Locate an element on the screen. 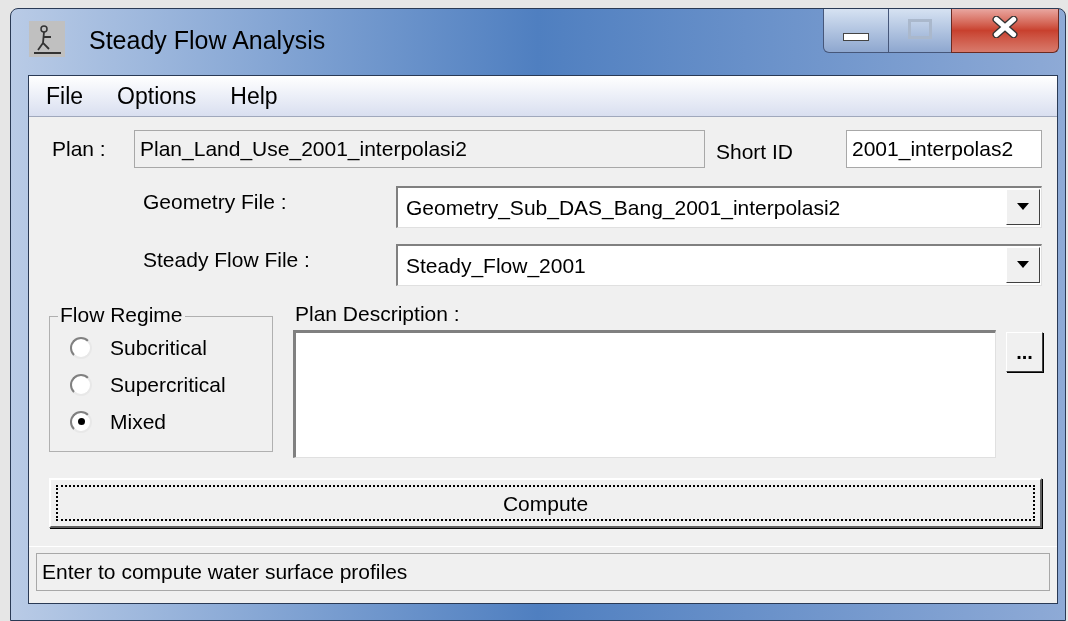  app-icon is located at coordinates (47, 39).